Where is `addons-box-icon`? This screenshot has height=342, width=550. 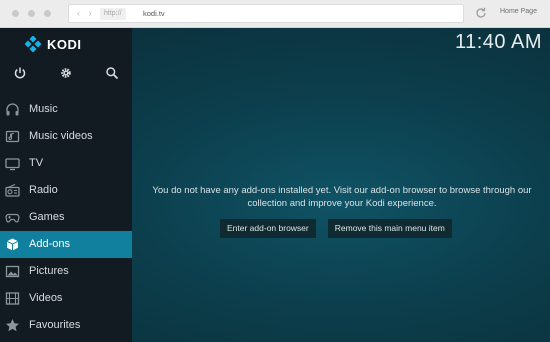 addons-box-icon is located at coordinates (12, 244).